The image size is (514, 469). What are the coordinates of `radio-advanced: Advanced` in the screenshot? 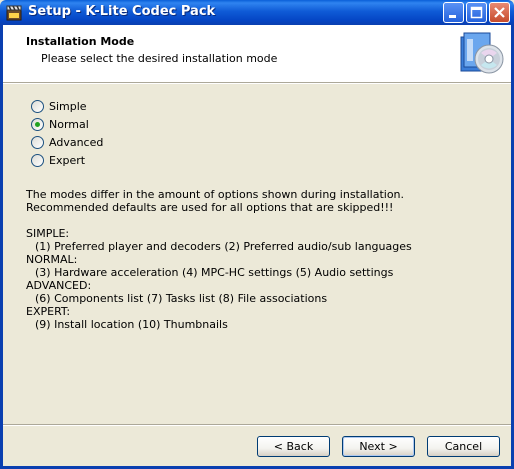 It's located at (67, 142).